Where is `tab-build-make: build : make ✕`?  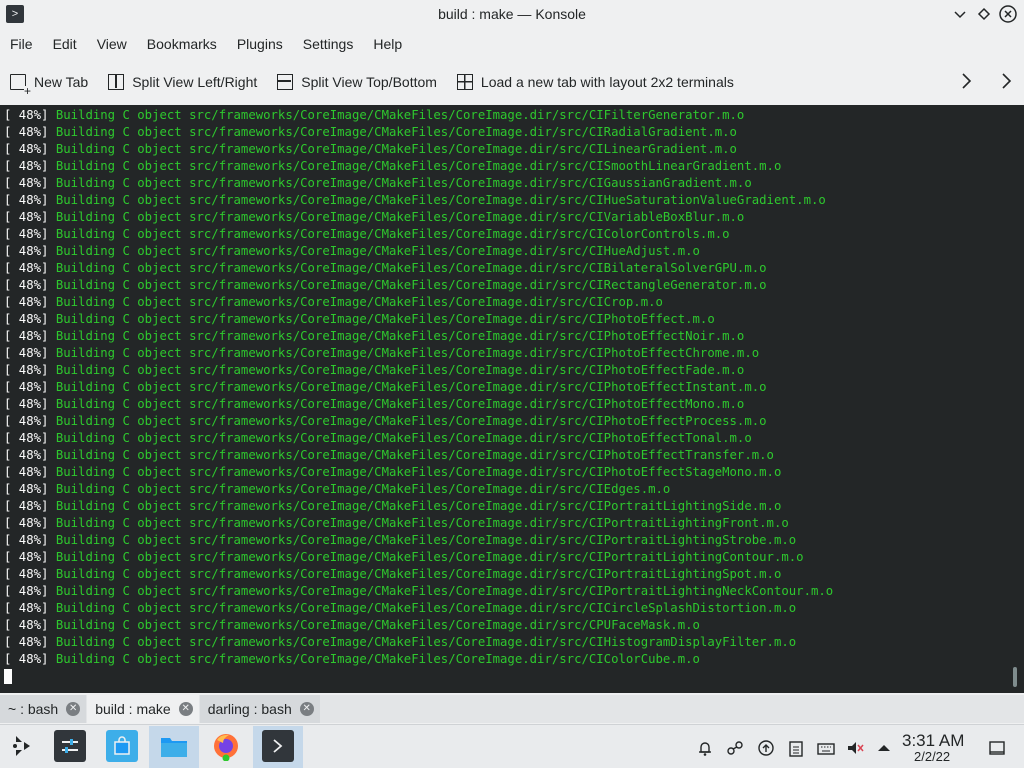 tab-build-make: build : make ✕ is located at coordinates (143, 709).